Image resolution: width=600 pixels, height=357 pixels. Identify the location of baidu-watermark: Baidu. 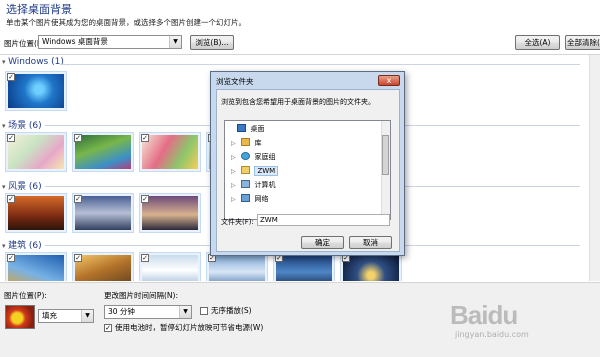
(484, 315).